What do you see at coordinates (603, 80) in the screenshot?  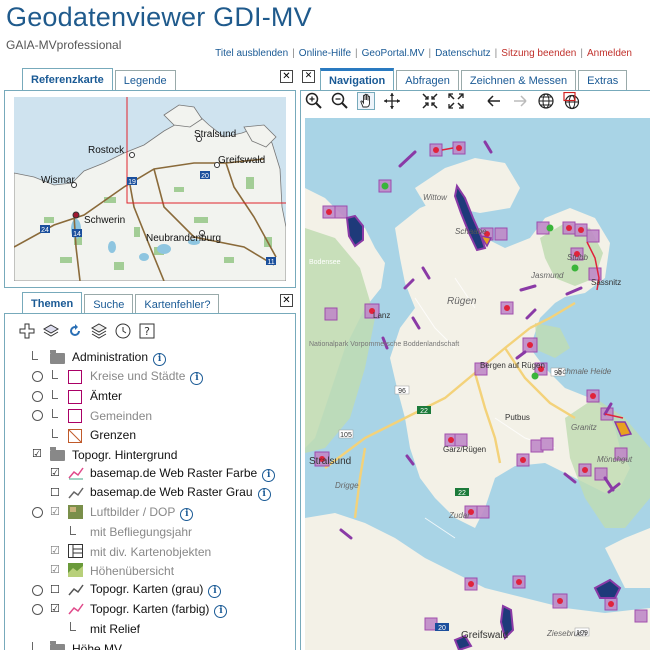 I see `tab-extras: Extras` at bounding box center [603, 80].